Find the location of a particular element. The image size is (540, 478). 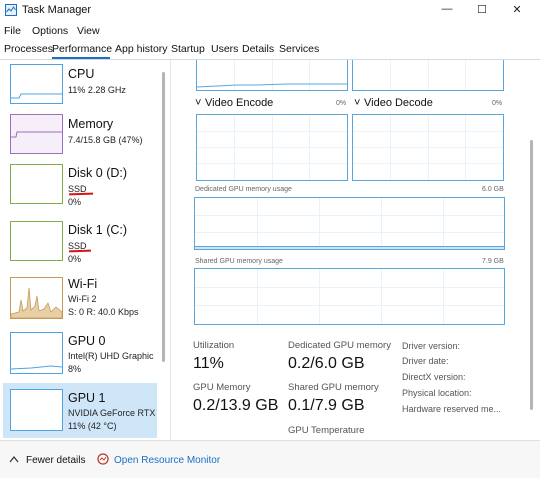

video-decode-graph is located at coordinates (428, 147).